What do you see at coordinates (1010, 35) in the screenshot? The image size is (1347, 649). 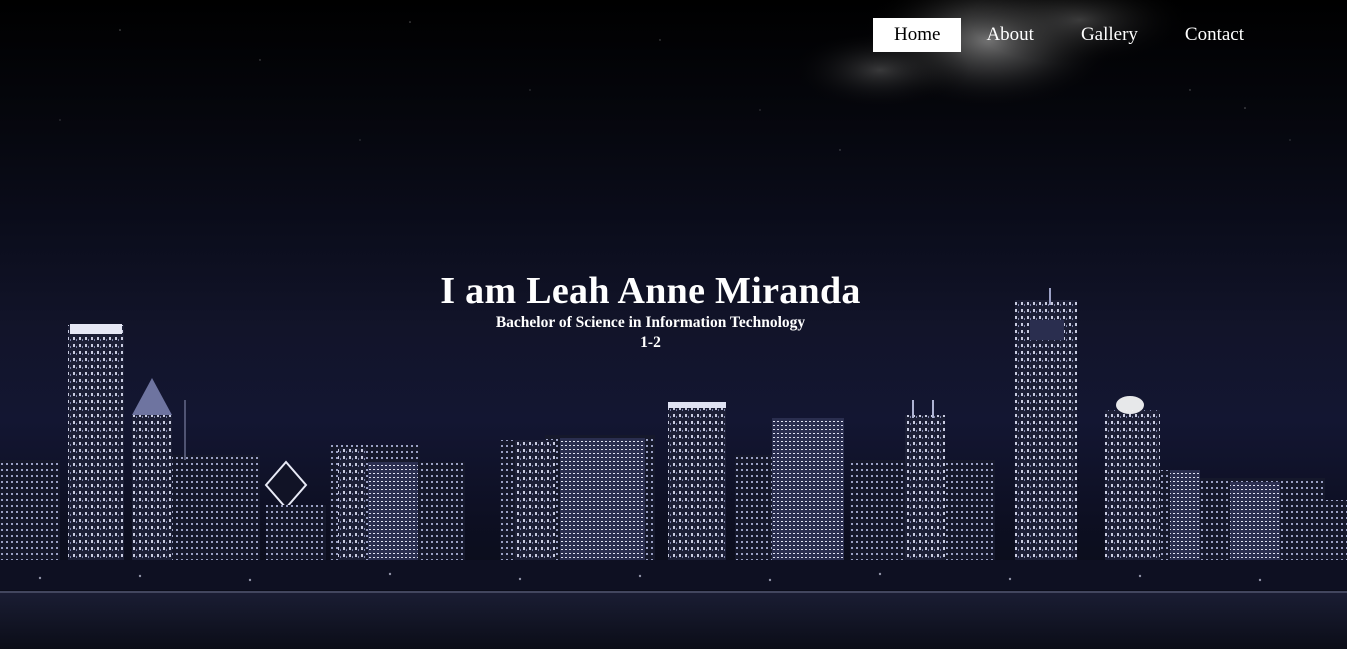 I see `nav-about-link: About` at bounding box center [1010, 35].